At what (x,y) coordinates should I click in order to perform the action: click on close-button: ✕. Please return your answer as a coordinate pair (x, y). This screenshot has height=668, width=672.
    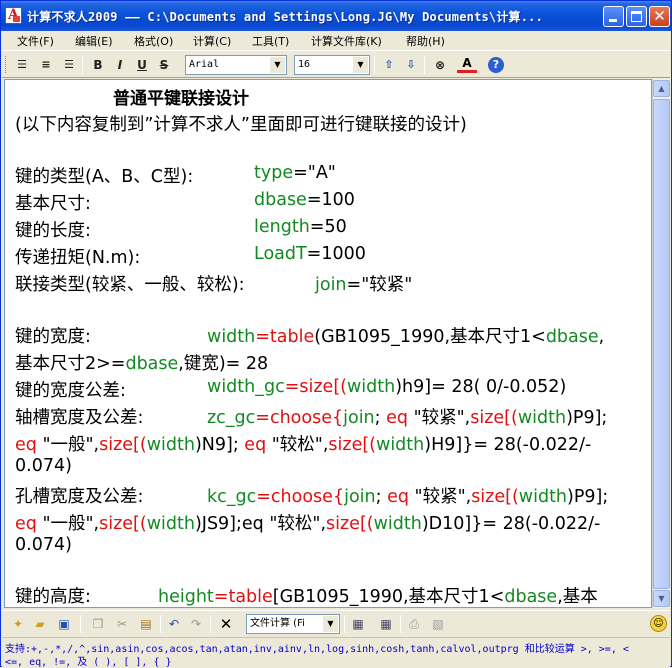
    Looking at the image, I should click on (659, 16).